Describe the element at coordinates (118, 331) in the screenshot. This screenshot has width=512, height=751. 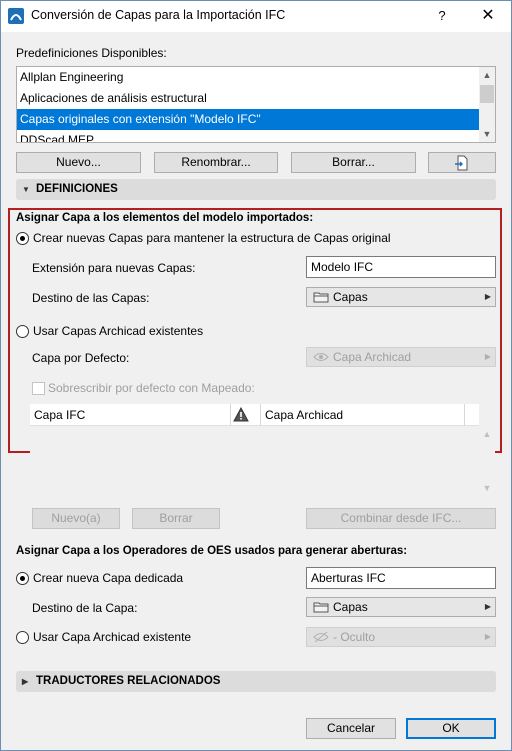
I see `use-existing-layers-label: Usar Capas Archicad existentes` at that location.